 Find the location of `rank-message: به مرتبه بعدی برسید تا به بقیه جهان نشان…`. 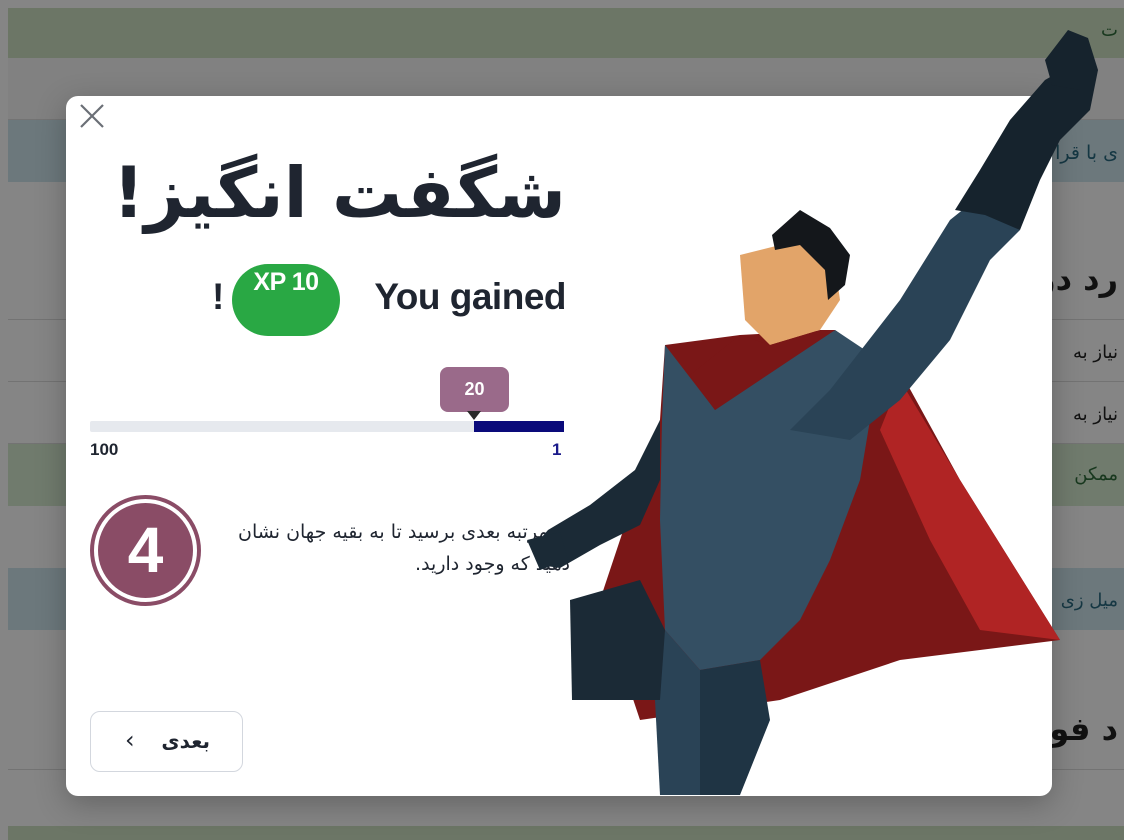

rank-message: به مرتبه بعدی برسید تا به بقیه جهان نشان… is located at coordinates (404, 548).